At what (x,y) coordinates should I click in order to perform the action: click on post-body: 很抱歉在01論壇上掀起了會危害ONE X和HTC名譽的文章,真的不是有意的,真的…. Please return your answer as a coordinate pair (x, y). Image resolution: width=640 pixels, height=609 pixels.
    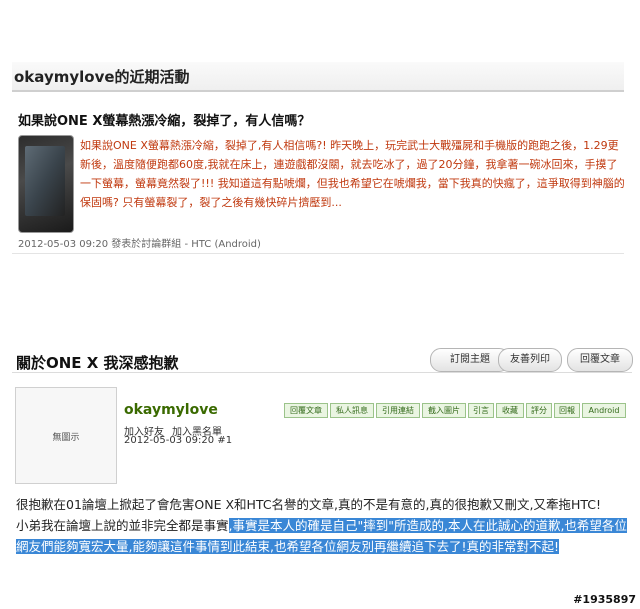
    Looking at the image, I should click on (324, 525).